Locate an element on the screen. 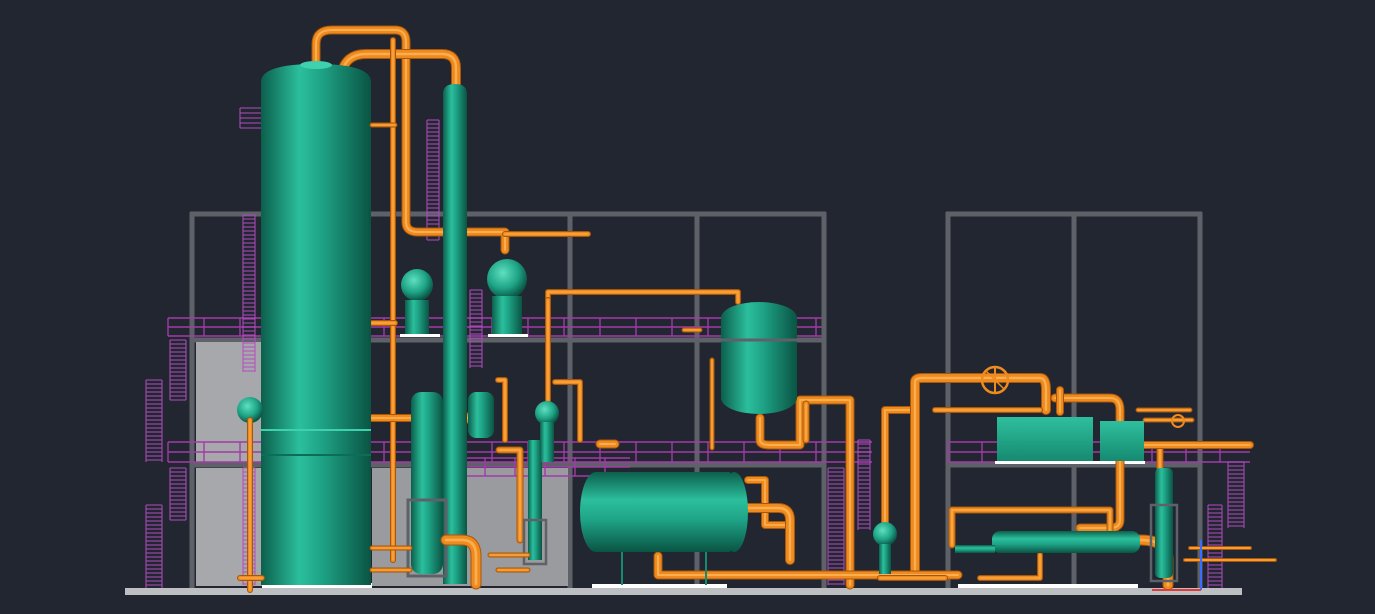 The width and height of the screenshot is (1375, 614). reboiler-vessel is located at coordinates (427, 485).